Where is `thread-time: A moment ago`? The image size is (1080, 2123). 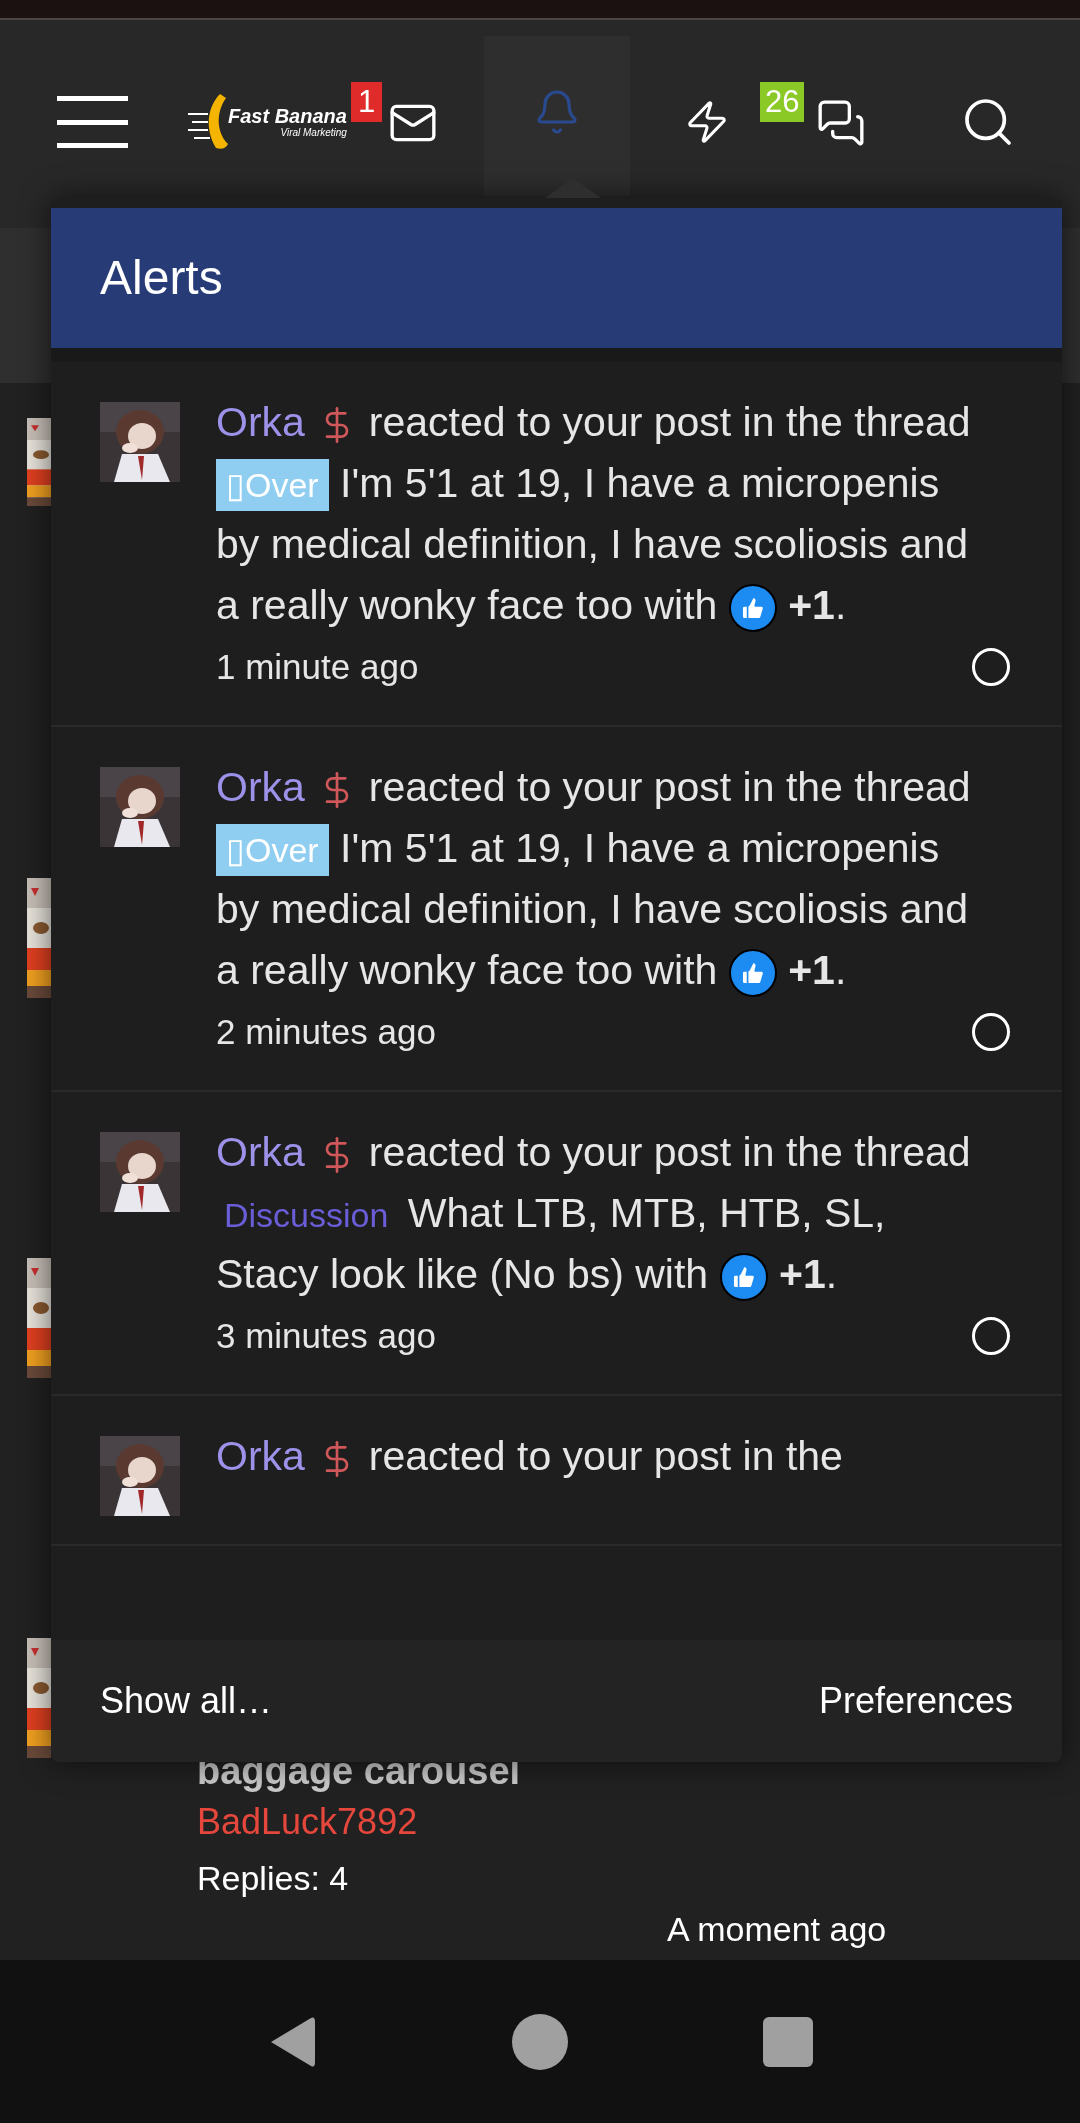 thread-time: A moment ago is located at coordinates (777, 1929).